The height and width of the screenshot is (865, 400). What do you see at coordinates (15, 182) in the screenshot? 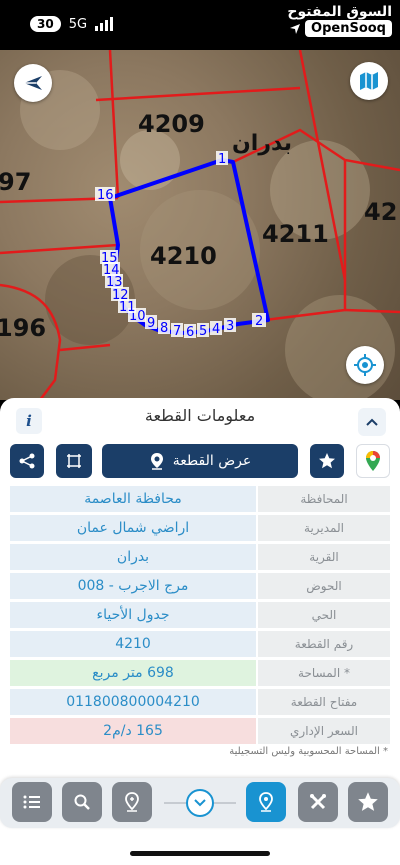
I see `plot-97-label: 97` at bounding box center [15, 182].